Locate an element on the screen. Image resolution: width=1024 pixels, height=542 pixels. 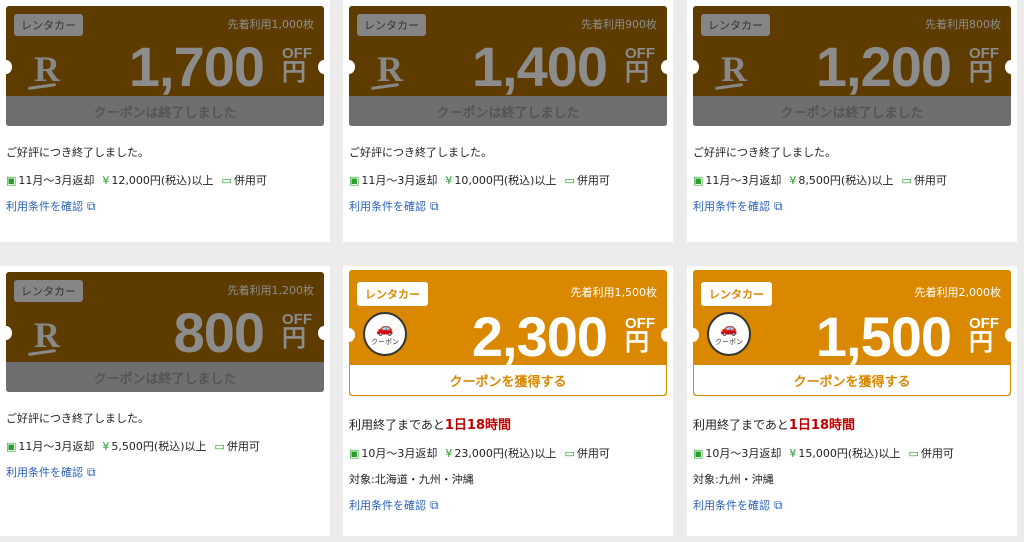
minimum-amount: 15,000円(税込)以上 is located at coordinates (849, 453).